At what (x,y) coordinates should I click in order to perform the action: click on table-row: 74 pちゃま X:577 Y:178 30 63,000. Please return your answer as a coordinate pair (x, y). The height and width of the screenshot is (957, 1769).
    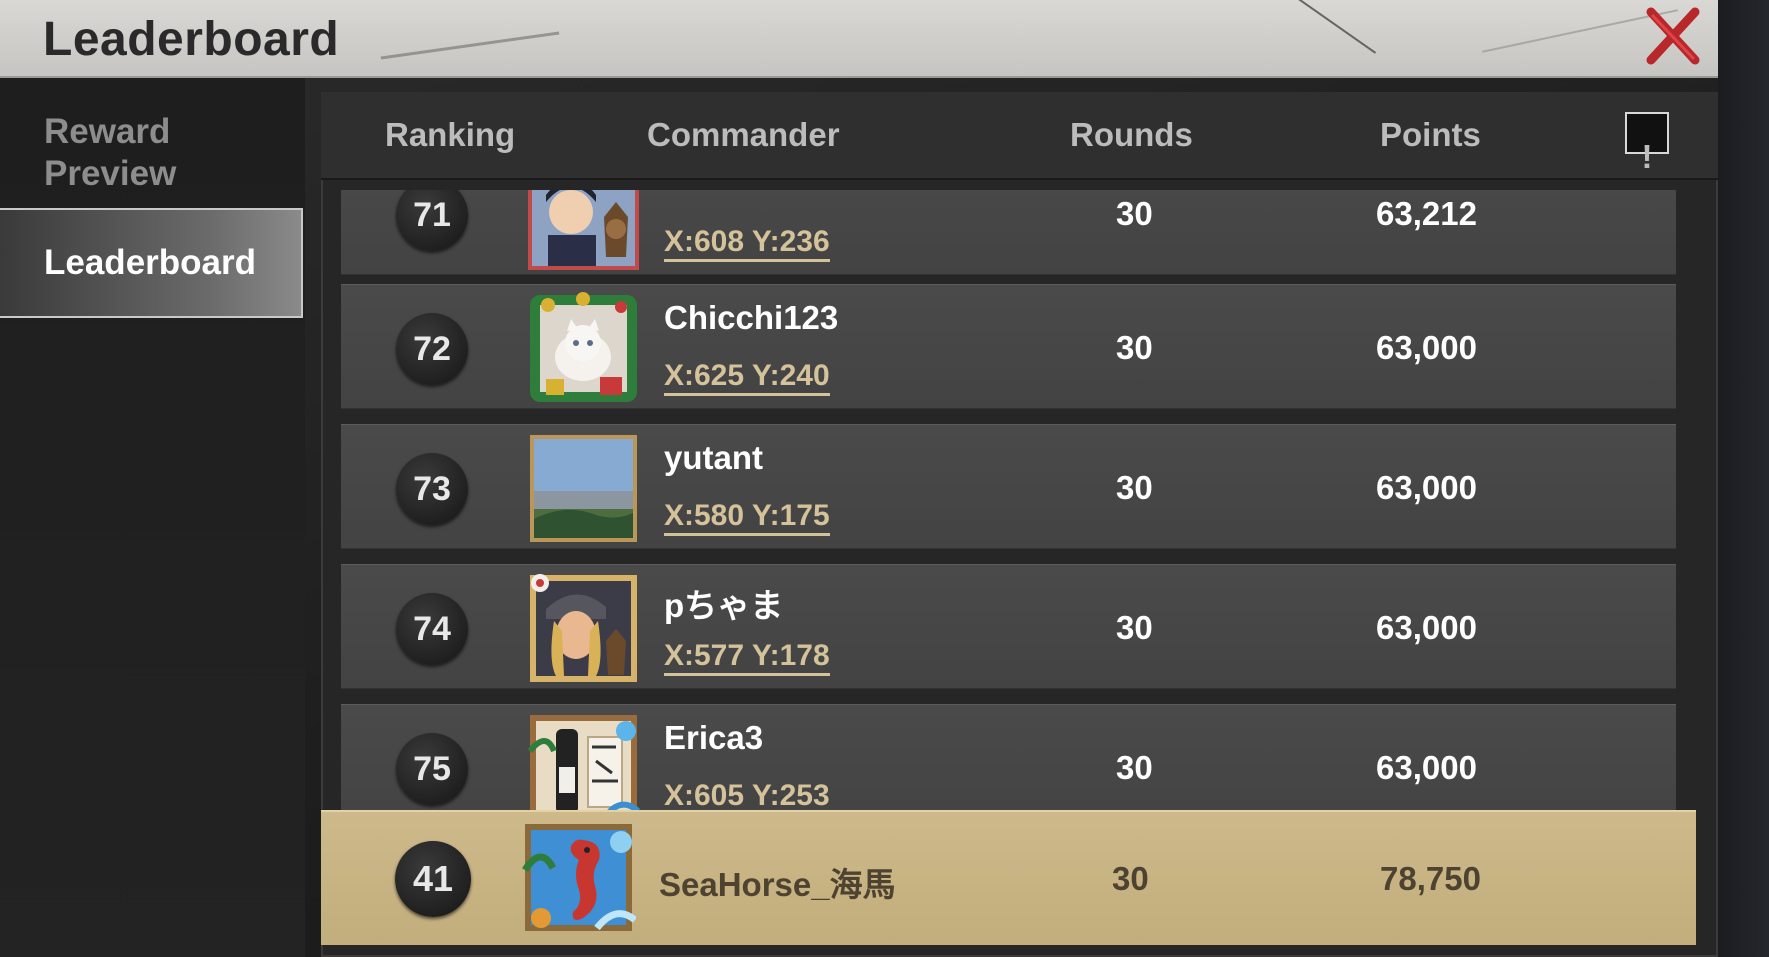
    Looking at the image, I should click on (1008, 626).